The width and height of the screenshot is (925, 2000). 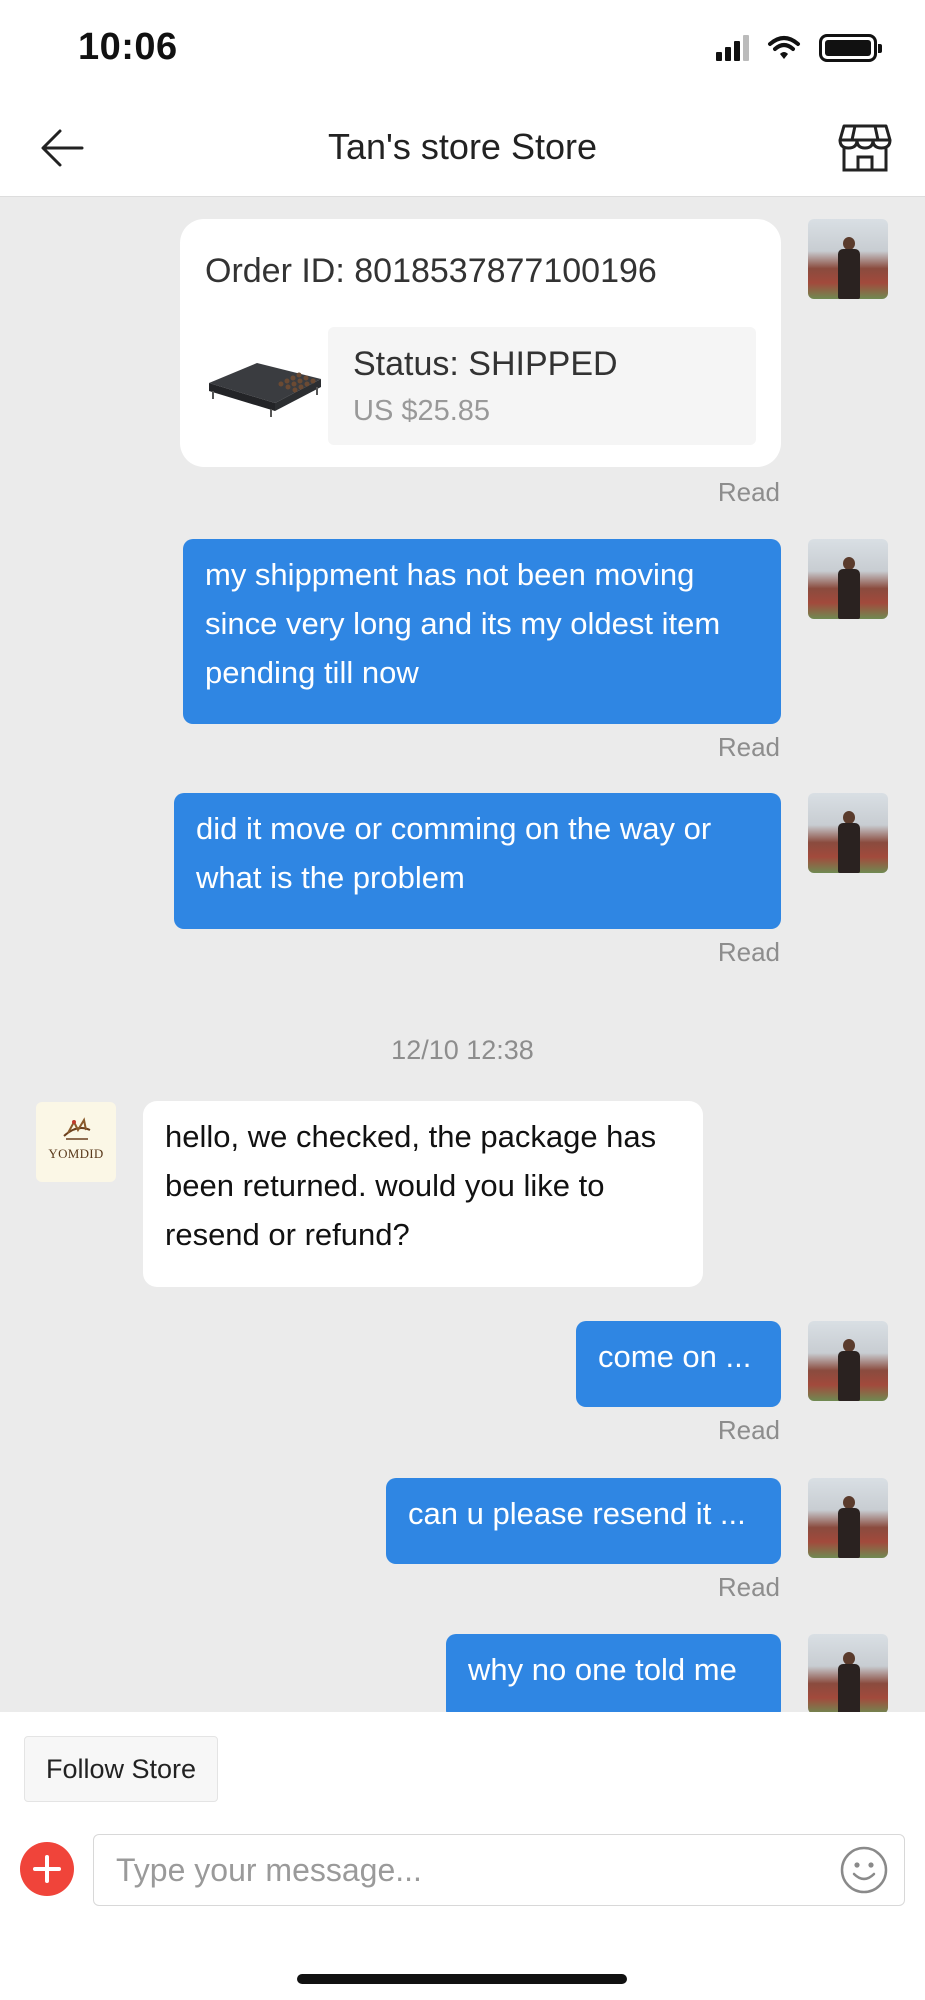 I want to click on storefront-icon, so click(x=865, y=148).